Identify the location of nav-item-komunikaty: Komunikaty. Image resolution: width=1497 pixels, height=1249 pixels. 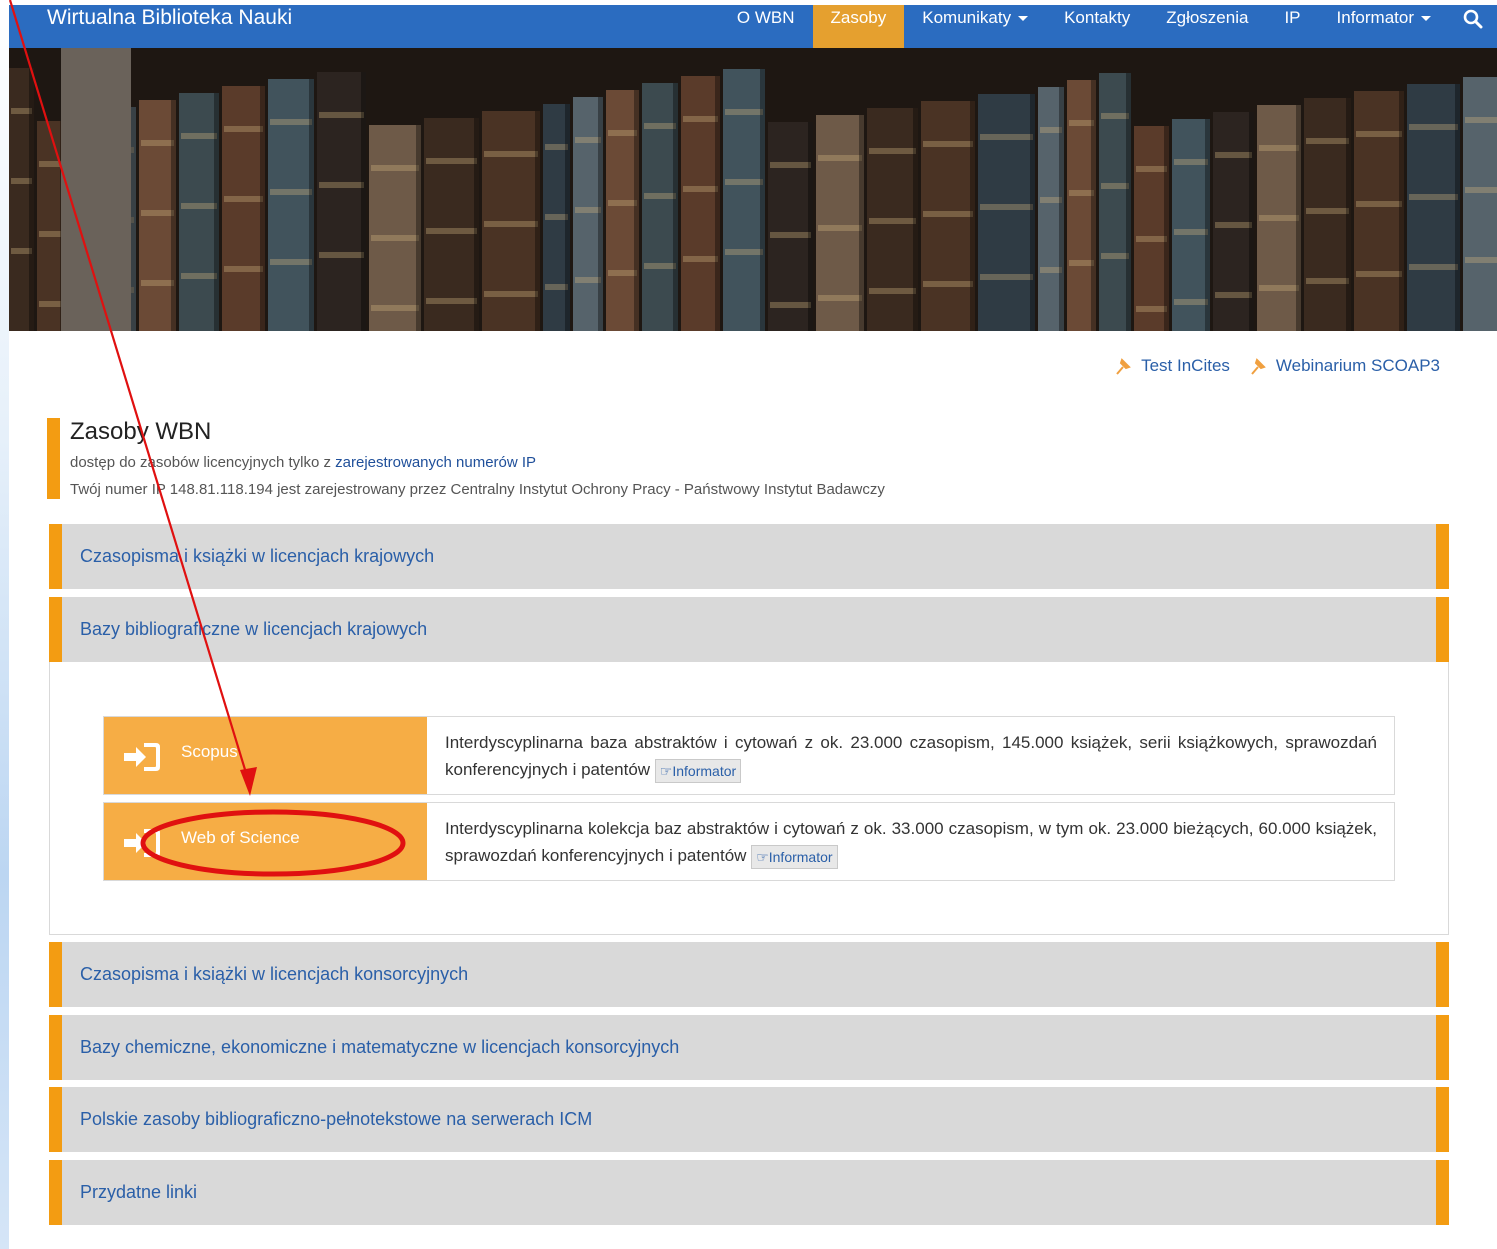
(975, 26).